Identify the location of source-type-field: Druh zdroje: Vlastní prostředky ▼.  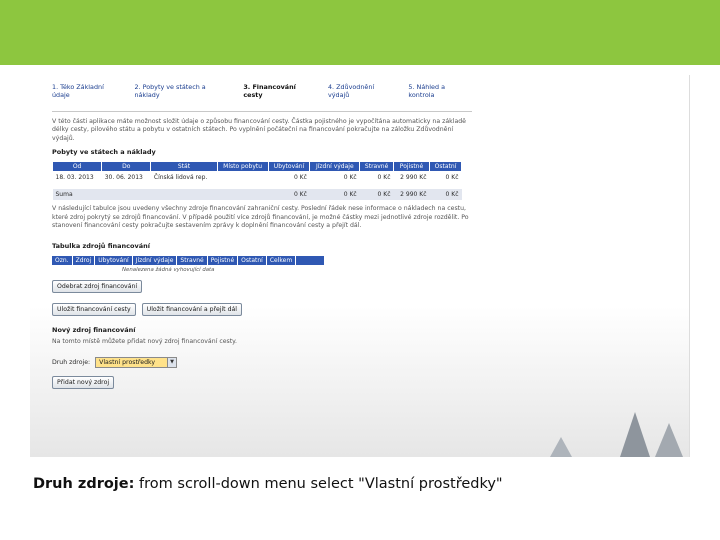
(262, 362).